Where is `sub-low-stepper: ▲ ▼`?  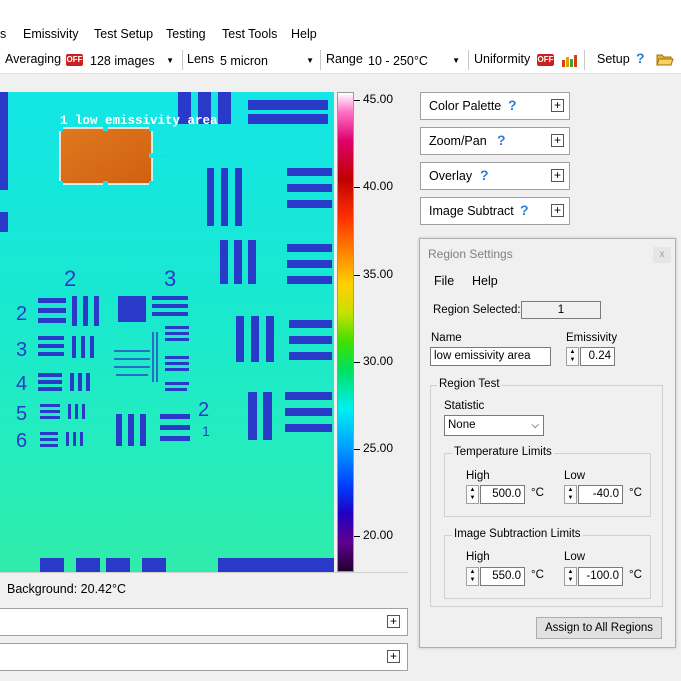 sub-low-stepper: ▲ ▼ is located at coordinates (570, 576).